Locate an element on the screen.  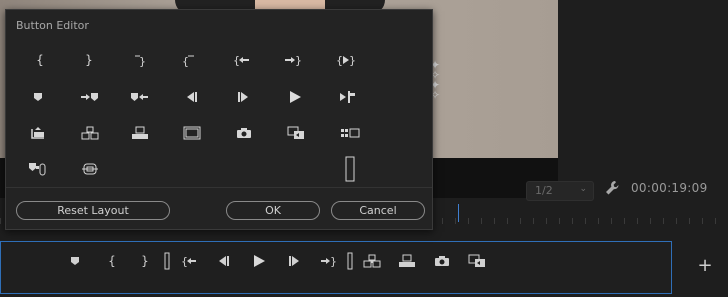
clear-in-icon: } is located at coordinates (140, 60).